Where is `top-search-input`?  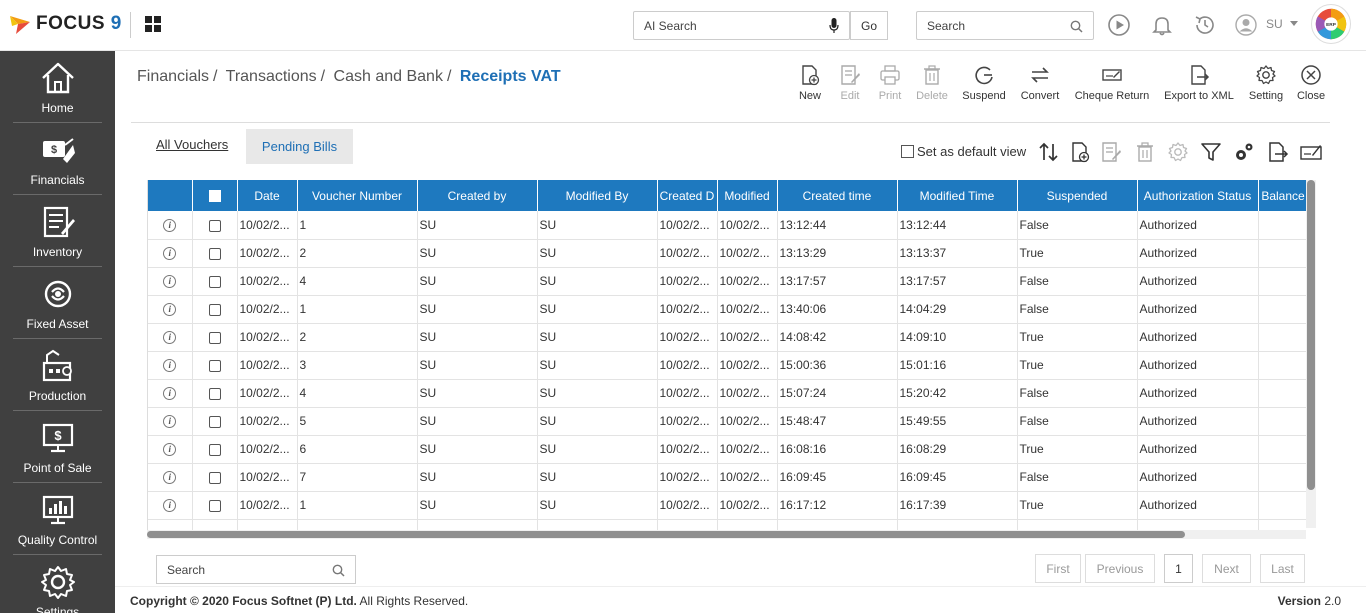
top-search-input is located at coordinates (987, 25).